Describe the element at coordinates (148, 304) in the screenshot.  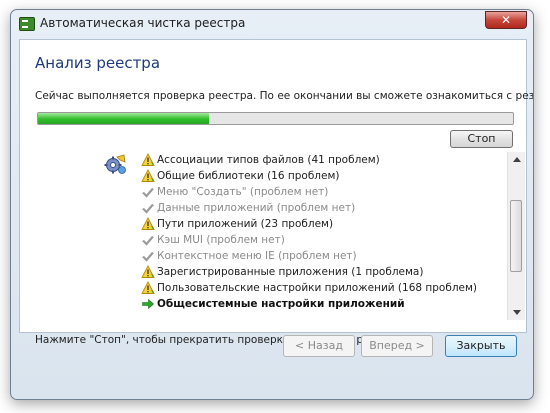
I see `green-arrow-icon` at that location.